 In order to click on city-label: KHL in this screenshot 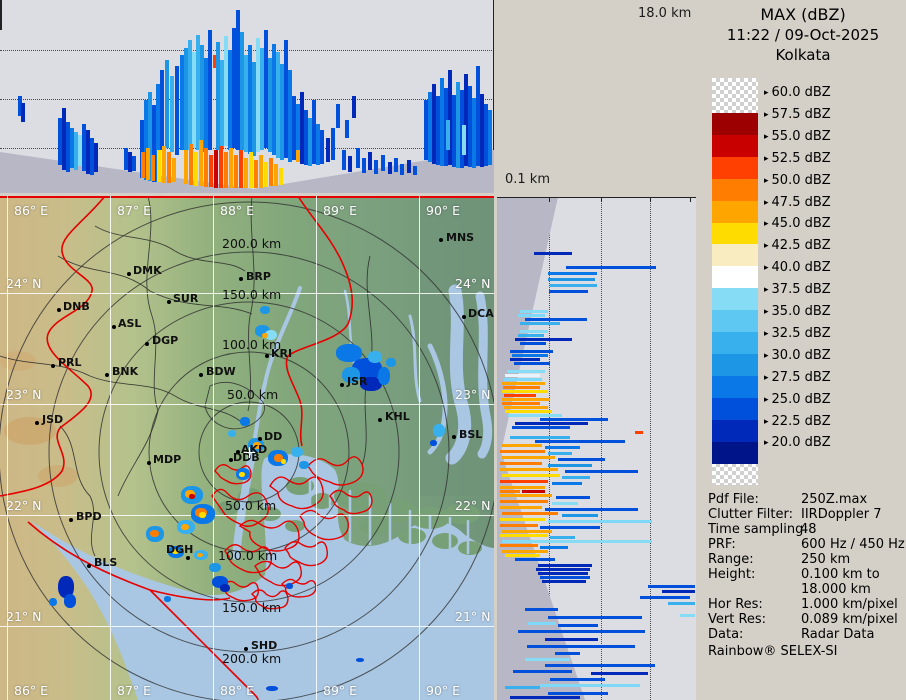, I will do `click(397, 416)`.